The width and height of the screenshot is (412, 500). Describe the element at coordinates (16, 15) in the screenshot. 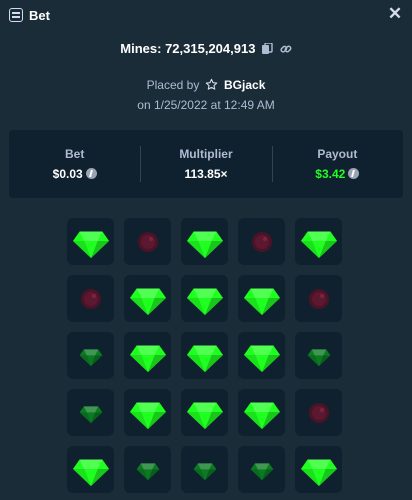

I see `bet-slip-icon` at that location.